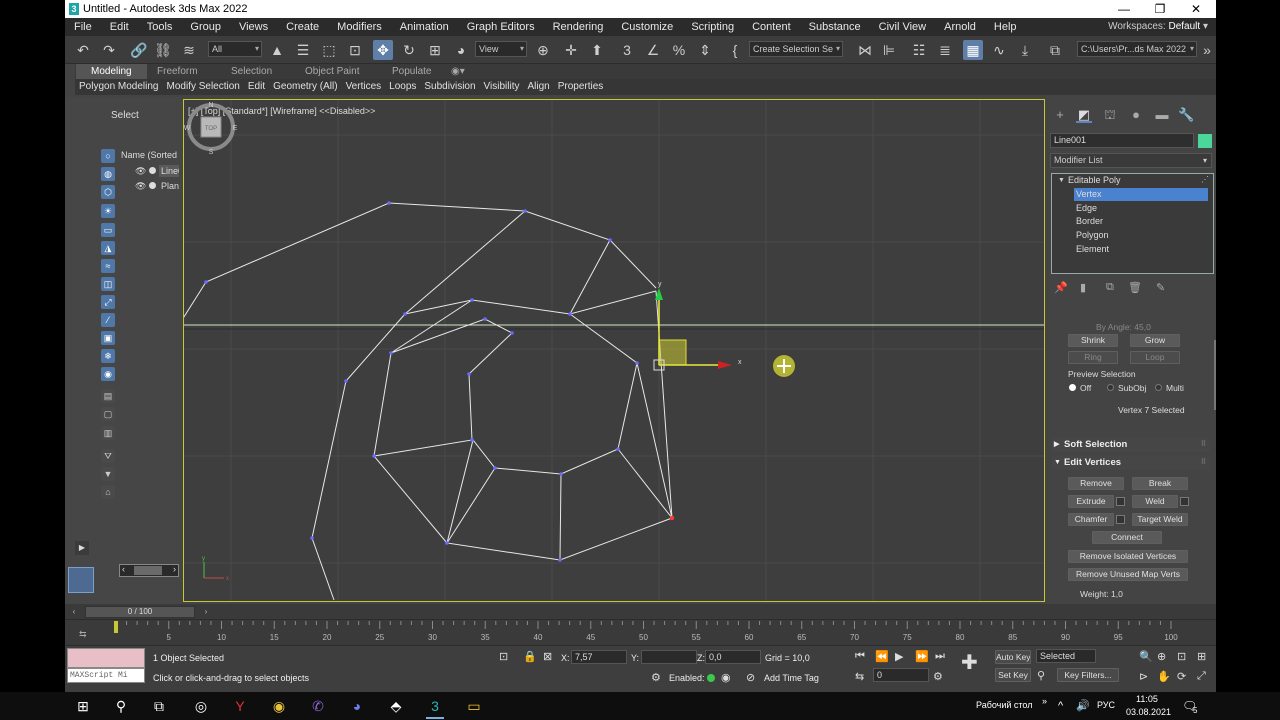 This screenshot has width=1280, height=720. I want to click on file-explorer-icon: ▭, so click(474, 706).